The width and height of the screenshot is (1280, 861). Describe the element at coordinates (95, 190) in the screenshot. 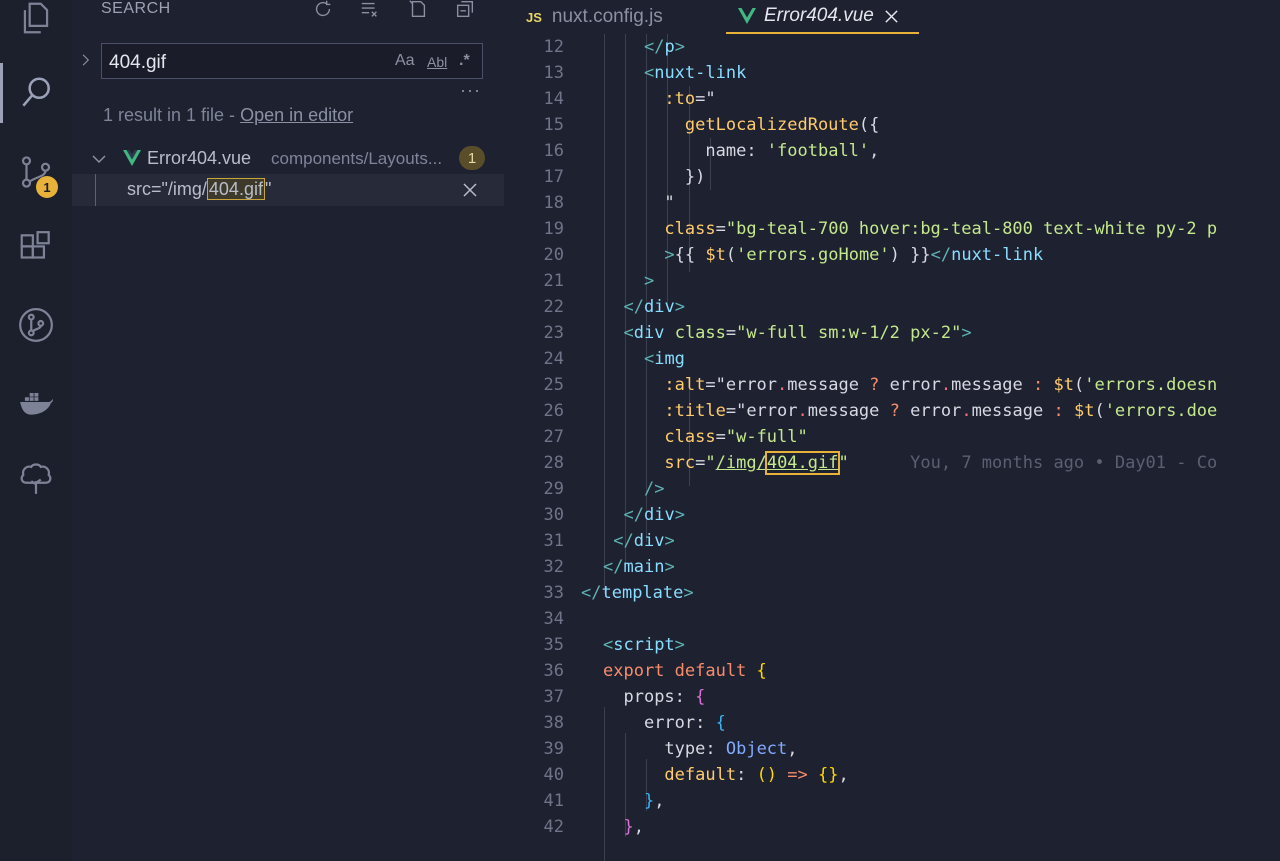

I see `tree-indent-guide` at that location.